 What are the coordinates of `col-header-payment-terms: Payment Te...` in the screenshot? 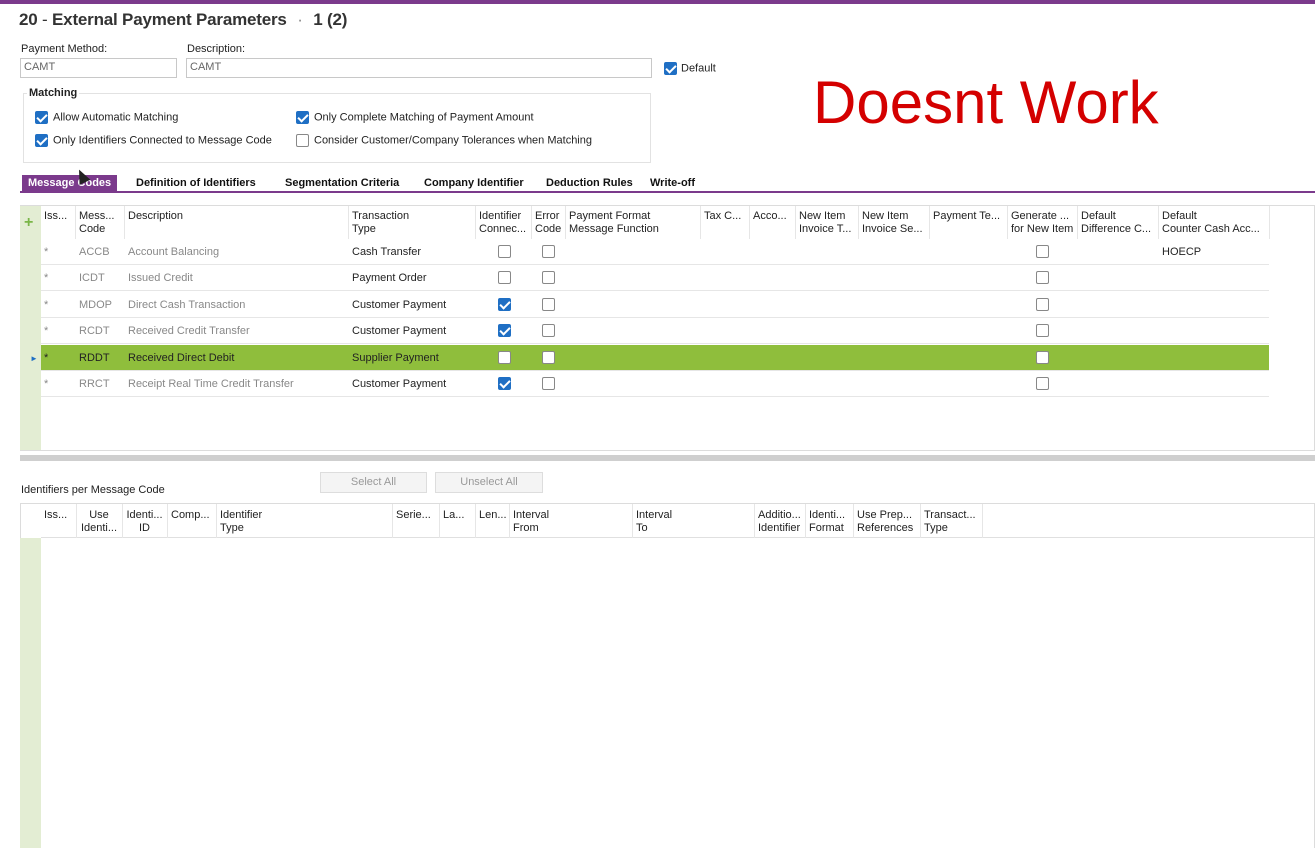 It's located at (966, 216).